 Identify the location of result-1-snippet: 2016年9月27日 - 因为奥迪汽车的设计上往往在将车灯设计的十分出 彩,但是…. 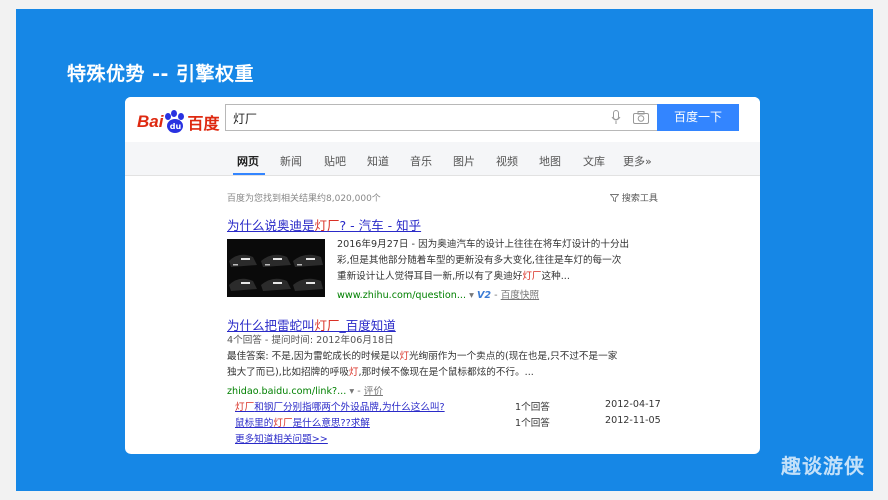
(483, 261).